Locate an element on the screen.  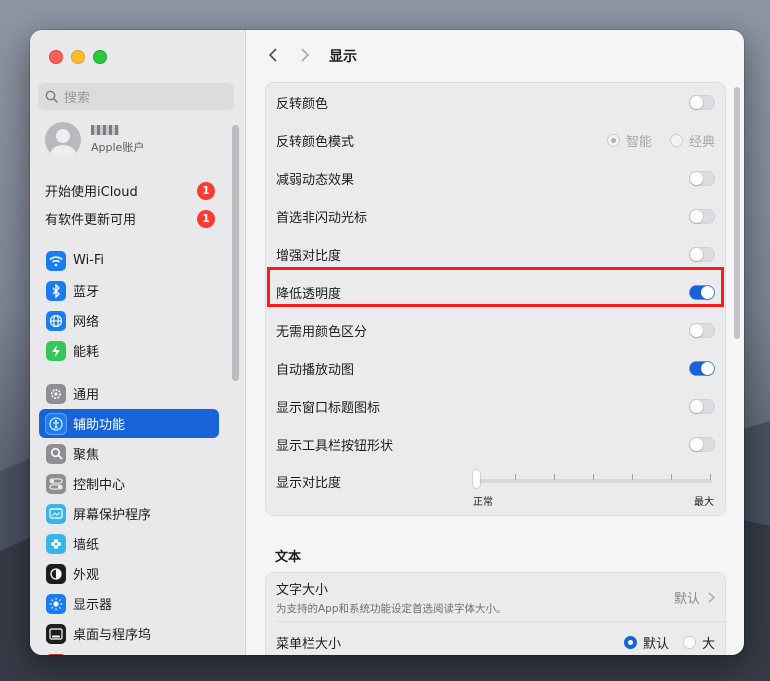
appearance-icon is located at coordinates (56, 573).